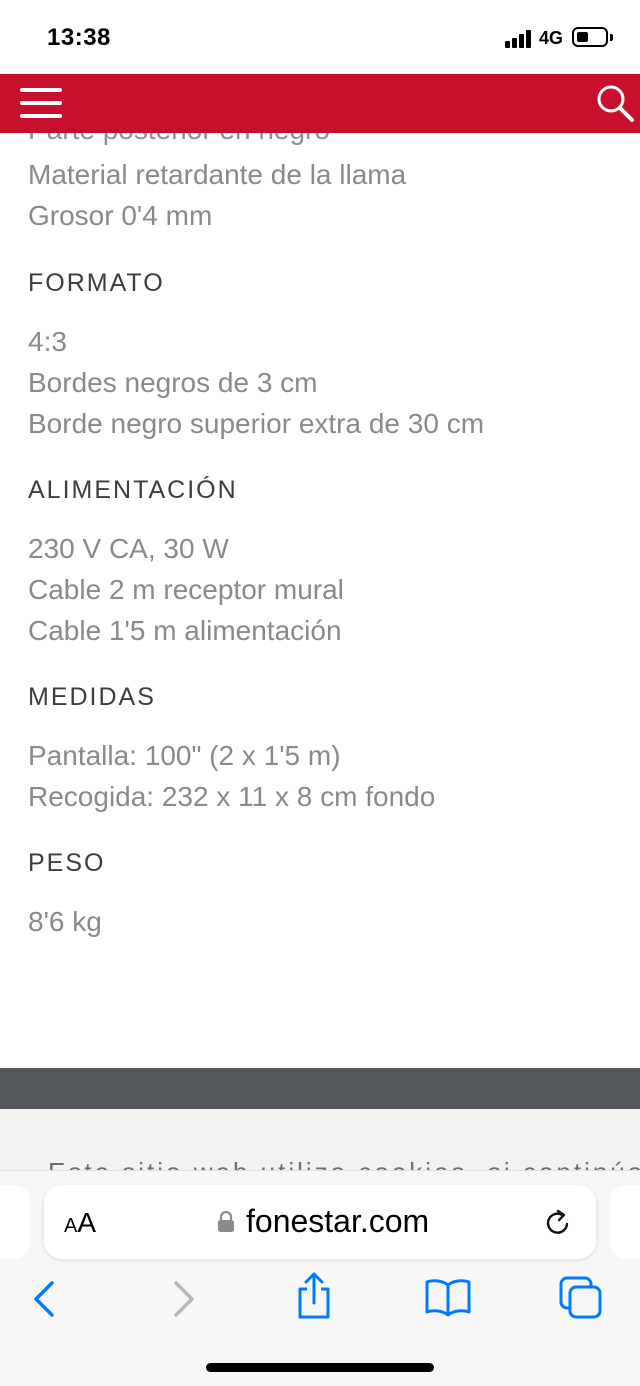 The height and width of the screenshot is (1386, 640). What do you see at coordinates (67, 863) in the screenshot?
I see `section-title-peso: PESO` at bounding box center [67, 863].